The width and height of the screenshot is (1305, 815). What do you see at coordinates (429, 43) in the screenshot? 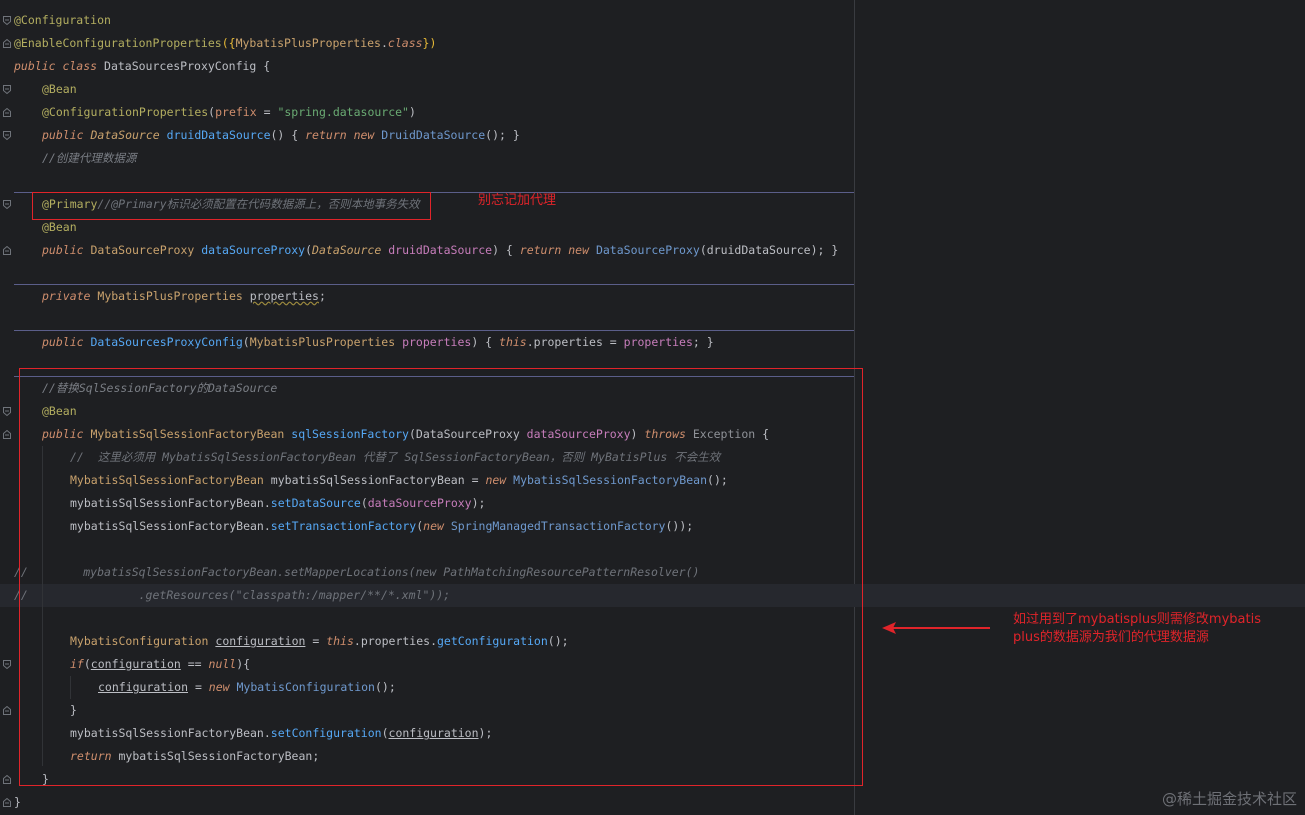
I see `bracket: })` at bounding box center [429, 43].